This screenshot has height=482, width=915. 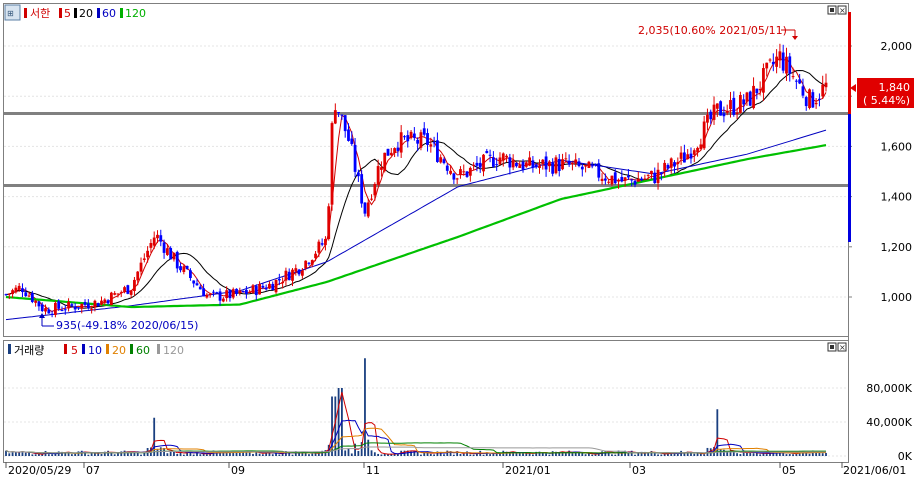 What do you see at coordinates (849, 63) in the screenshot?
I see `price-range-bar-up` at bounding box center [849, 63].